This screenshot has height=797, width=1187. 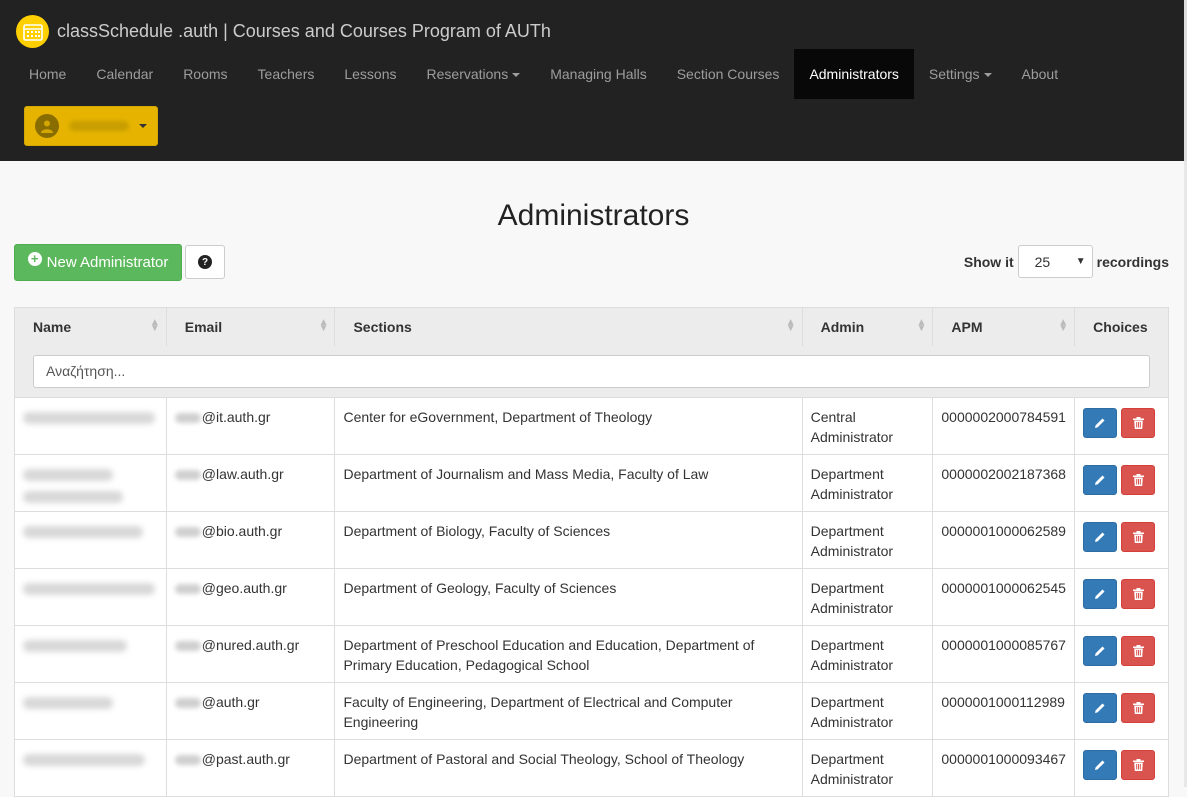 What do you see at coordinates (1055, 261) in the screenshot?
I see `page-size-select: 25 ▼` at bounding box center [1055, 261].